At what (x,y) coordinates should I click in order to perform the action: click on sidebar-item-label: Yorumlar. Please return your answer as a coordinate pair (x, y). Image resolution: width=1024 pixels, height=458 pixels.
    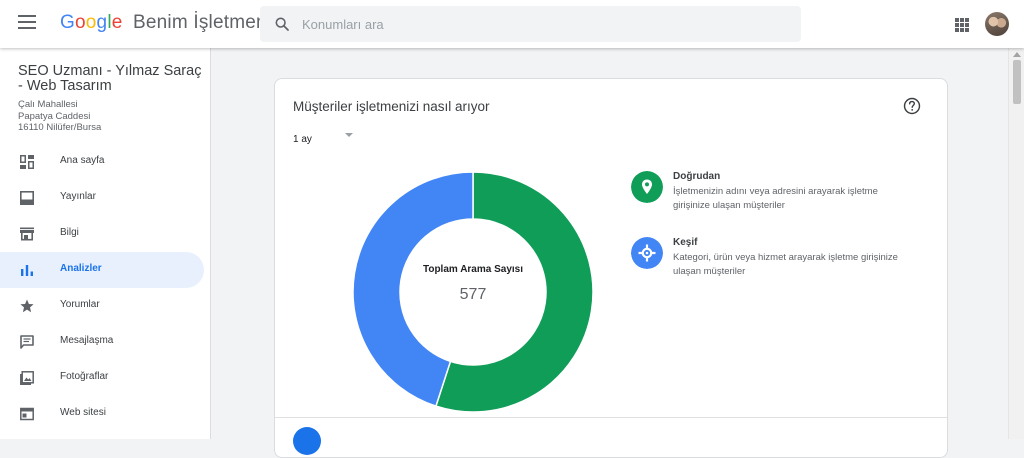
    Looking at the image, I should click on (80, 304).